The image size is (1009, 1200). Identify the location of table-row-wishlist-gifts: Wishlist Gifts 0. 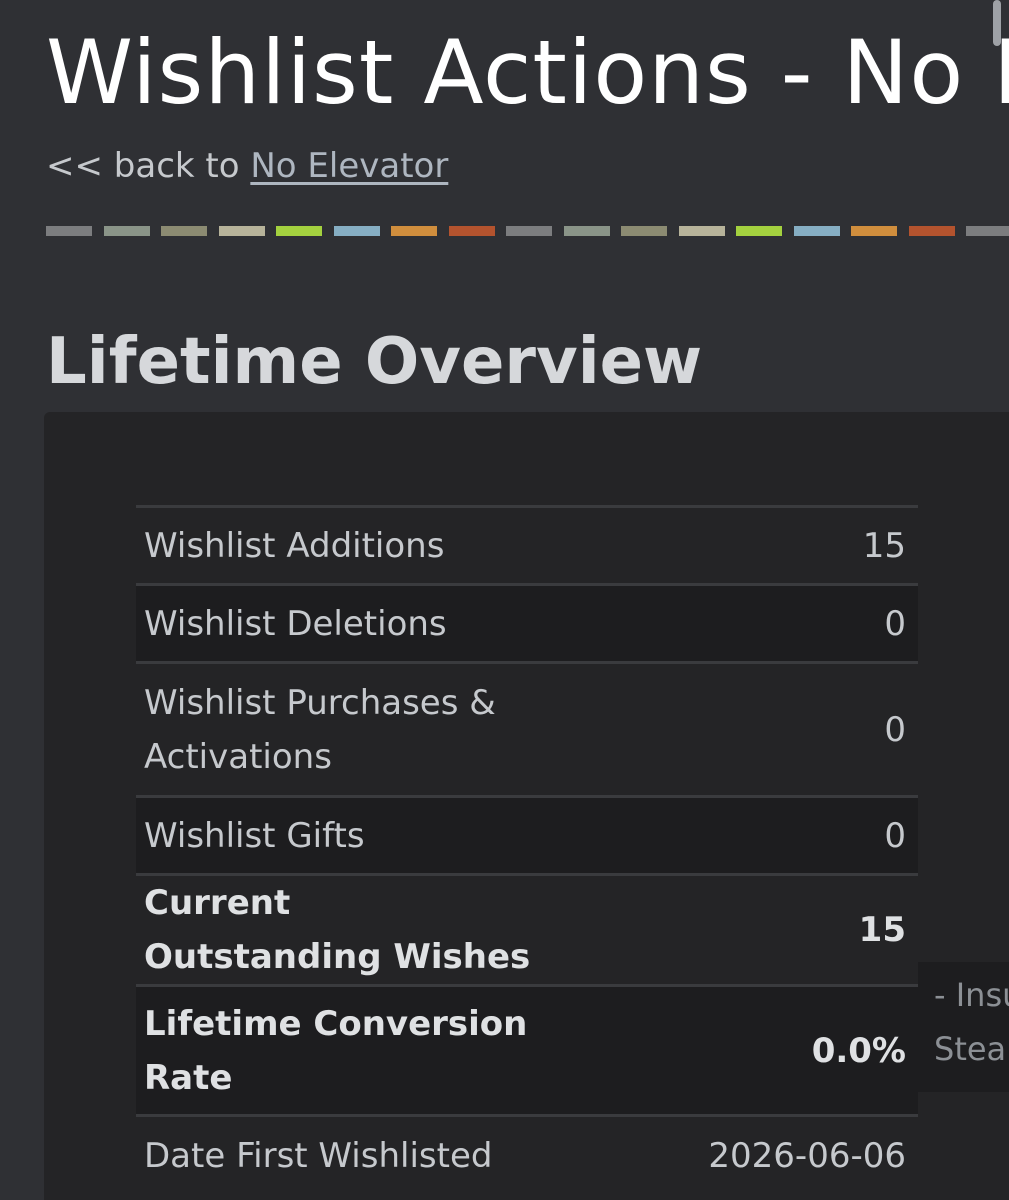
(527, 835).